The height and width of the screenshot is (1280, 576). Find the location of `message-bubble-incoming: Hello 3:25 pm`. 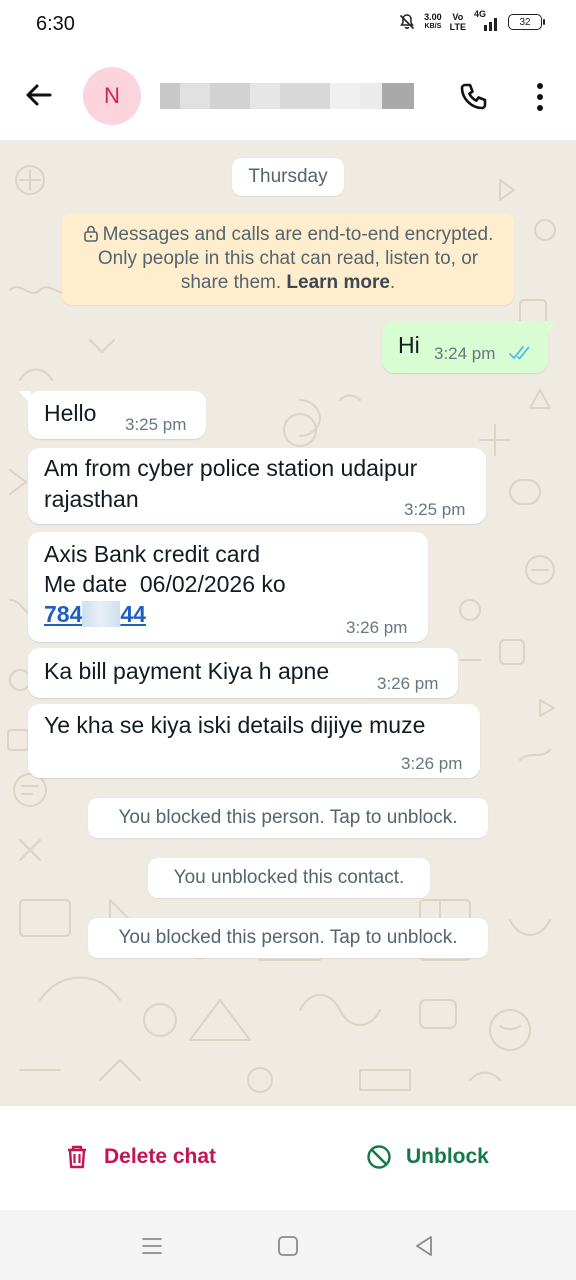

message-bubble-incoming: Hello 3:25 pm is located at coordinates (112, 415).